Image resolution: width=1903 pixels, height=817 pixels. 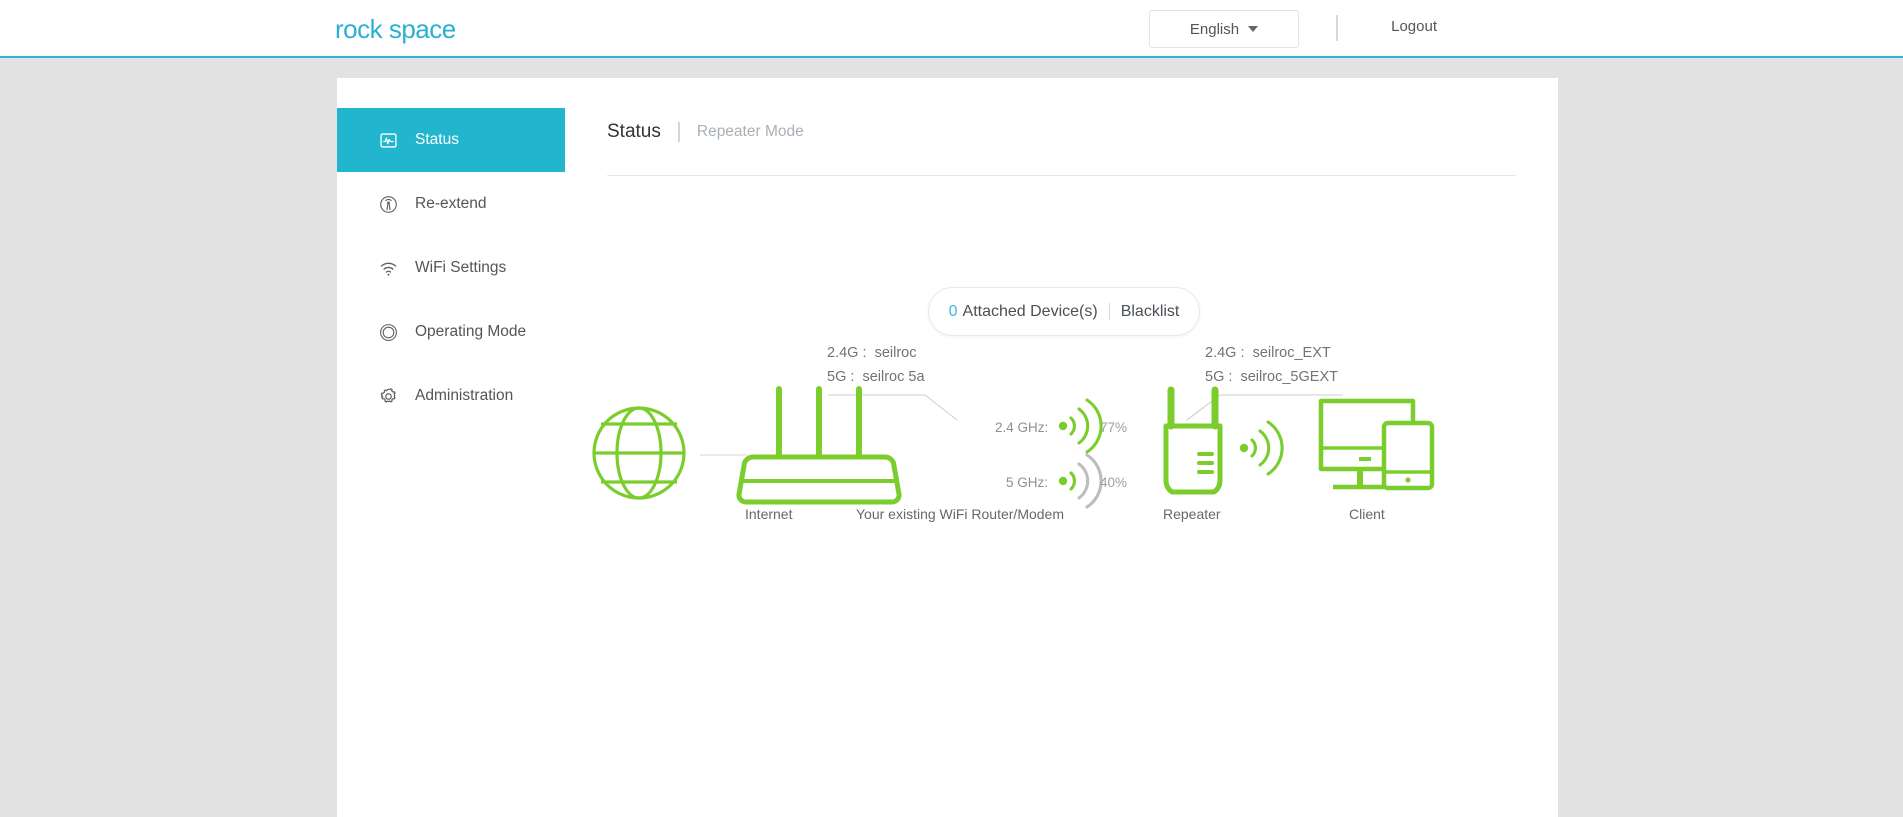 What do you see at coordinates (437, 139) in the screenshot?
I see `sidebar-item-label: Status` at bounding box center [437, 139].